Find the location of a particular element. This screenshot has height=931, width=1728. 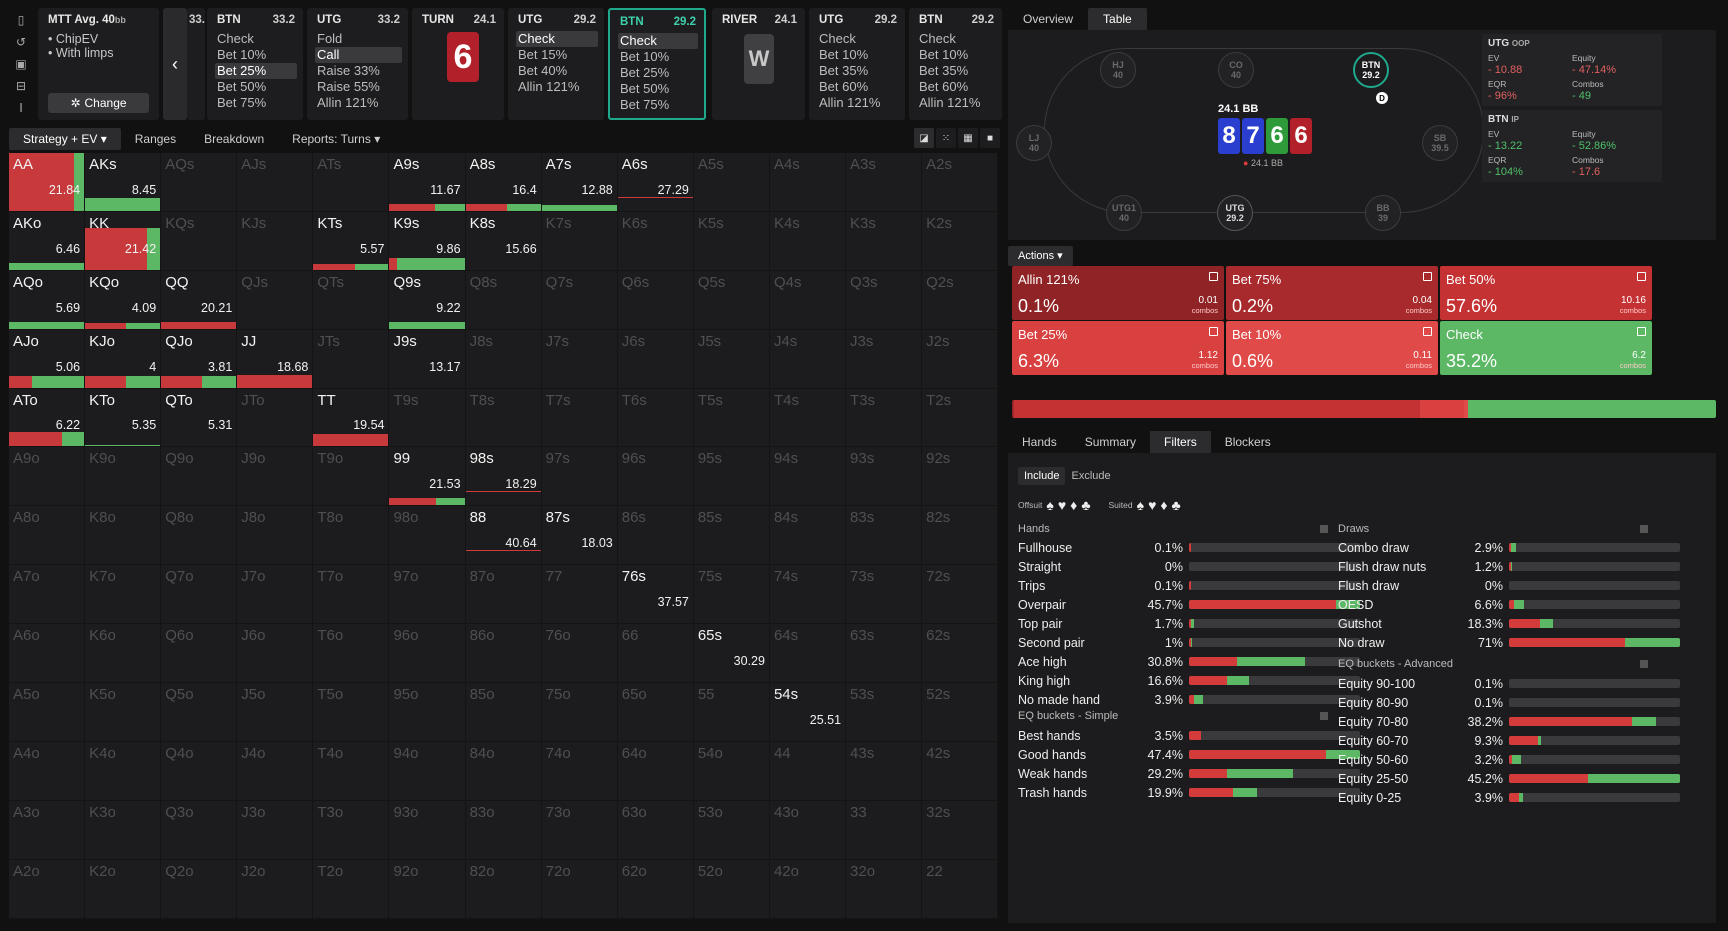

suited-spade-icon: ♠ is located at coordinates (1140, 505).